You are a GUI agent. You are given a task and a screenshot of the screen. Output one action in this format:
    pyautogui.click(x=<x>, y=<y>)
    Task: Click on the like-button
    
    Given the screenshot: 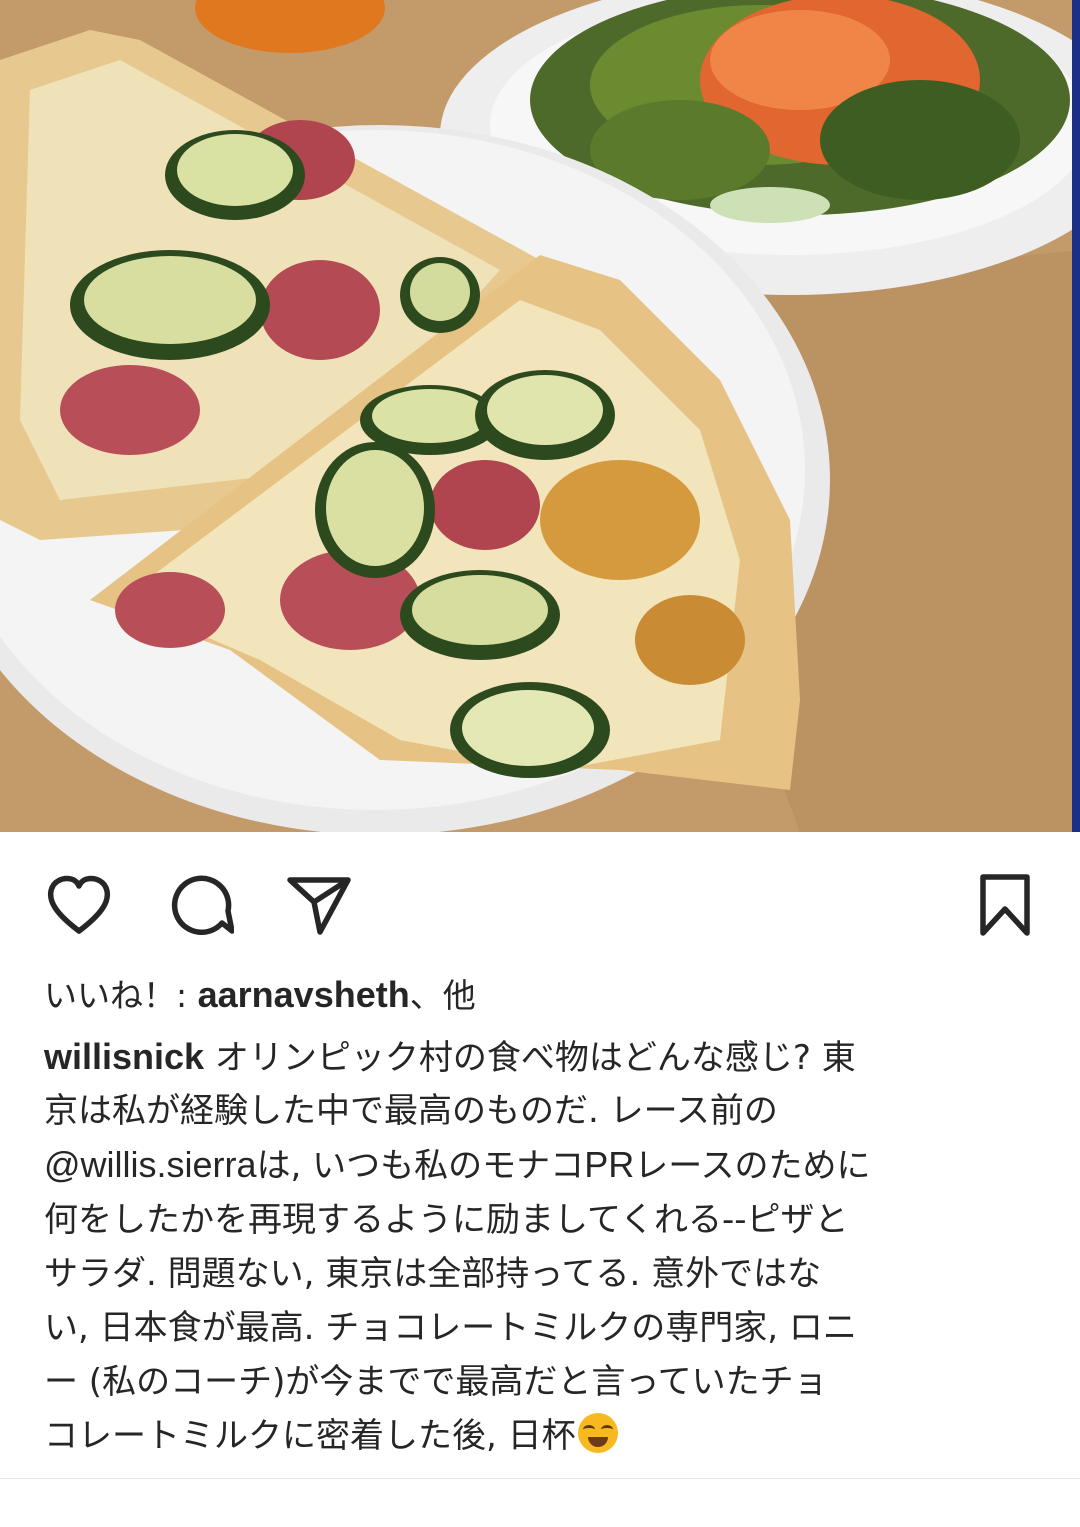 What is the action you would take?
    pyautogui.click(x=79, y=905)
    